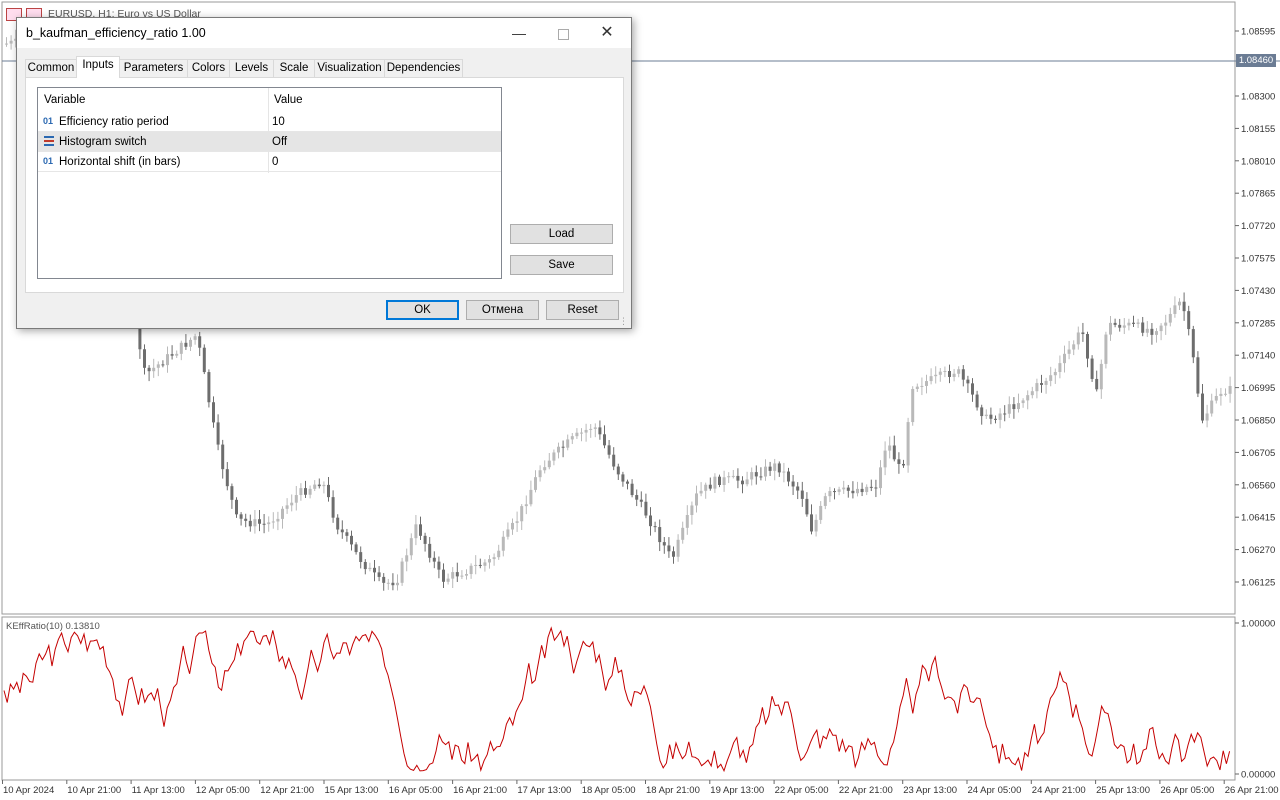 The image size is (1280, 800). I want to click on indicator-axis-label: 1.00000, so click(1258, 624).